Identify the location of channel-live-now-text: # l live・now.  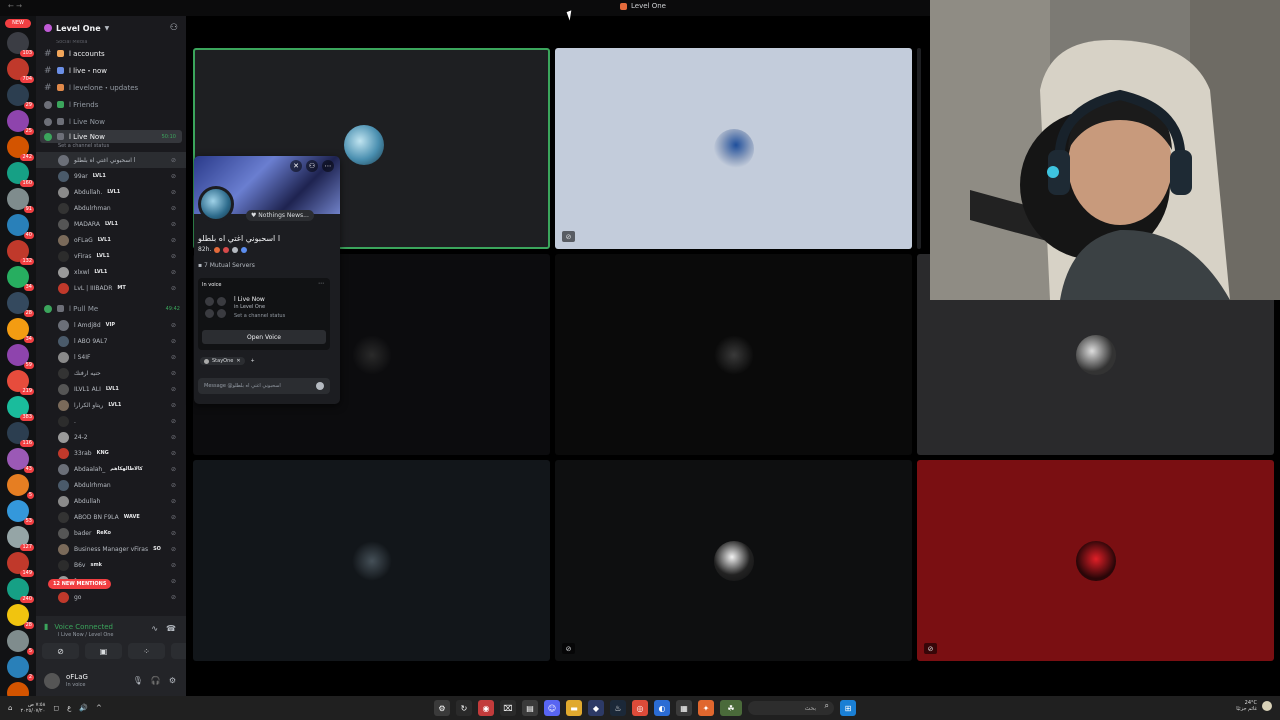
(111, 70).